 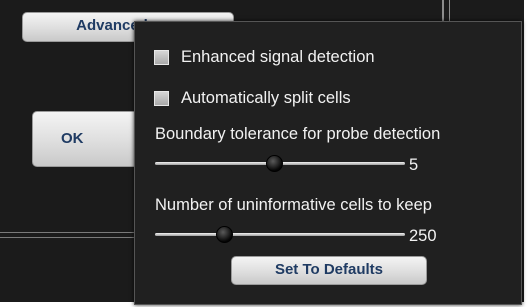 What do you see at coordinates (414, 165) in the screenshot?
I see `boundary-tolerance-value: 5` at bounding box center [414, 165].